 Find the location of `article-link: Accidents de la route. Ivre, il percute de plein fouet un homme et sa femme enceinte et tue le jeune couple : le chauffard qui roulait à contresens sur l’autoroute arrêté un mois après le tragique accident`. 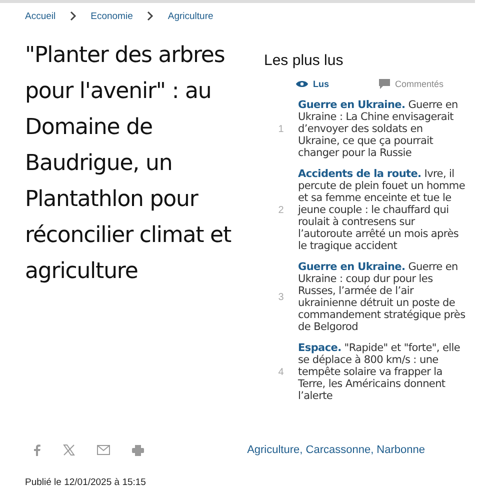

article-link: Accidents de la route. Ivre, il percute de plein fouet un homme et sa femme enceinte et tue le jeune couple : le chauffard qui roulait à contresens sur l’autoroute arrêté un mois après le tragique accident is located at coordinates (382, 210).